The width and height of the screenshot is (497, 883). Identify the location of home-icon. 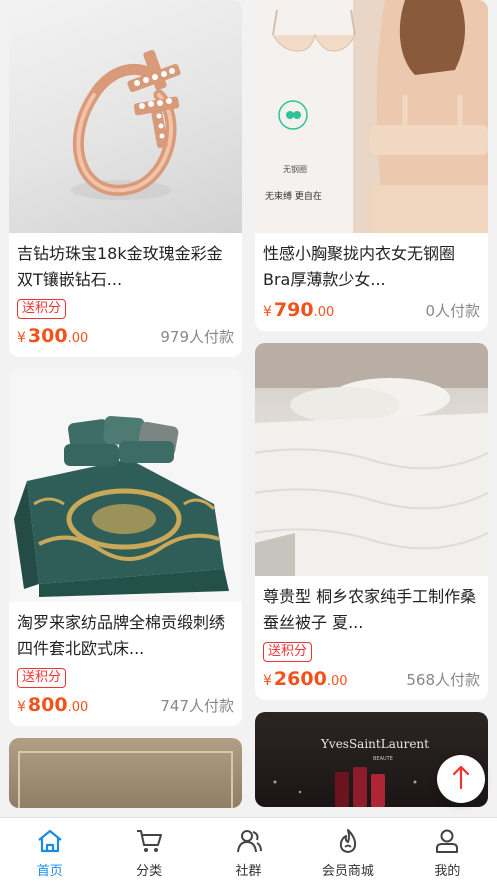
(50, 841).